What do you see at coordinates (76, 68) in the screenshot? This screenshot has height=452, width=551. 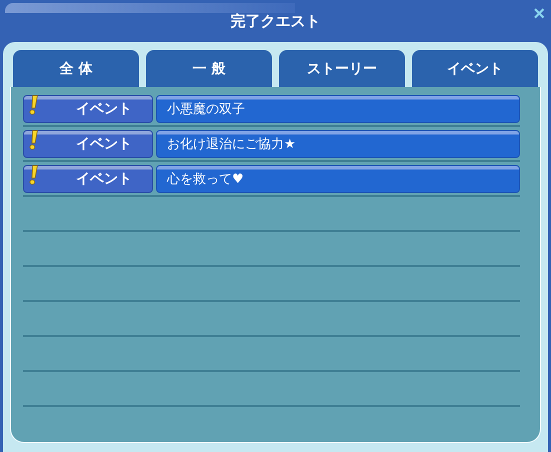 I see `tab: 全 体` at bounding box center [76, 68].